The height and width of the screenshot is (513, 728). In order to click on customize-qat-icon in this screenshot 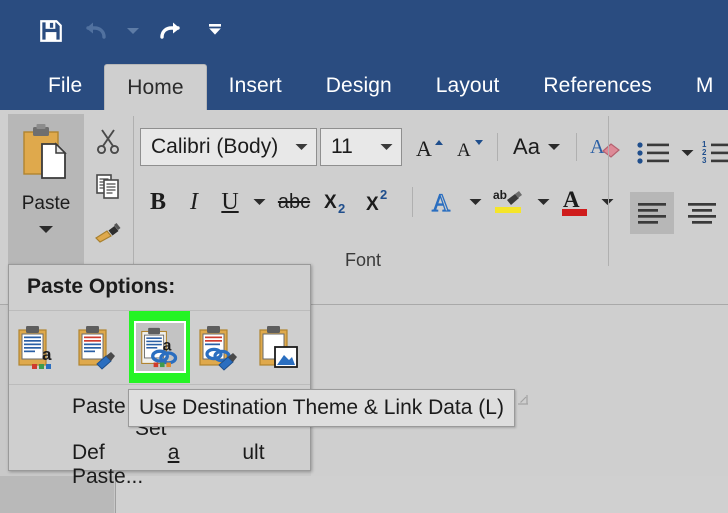, I will do `click(215, 31)`.